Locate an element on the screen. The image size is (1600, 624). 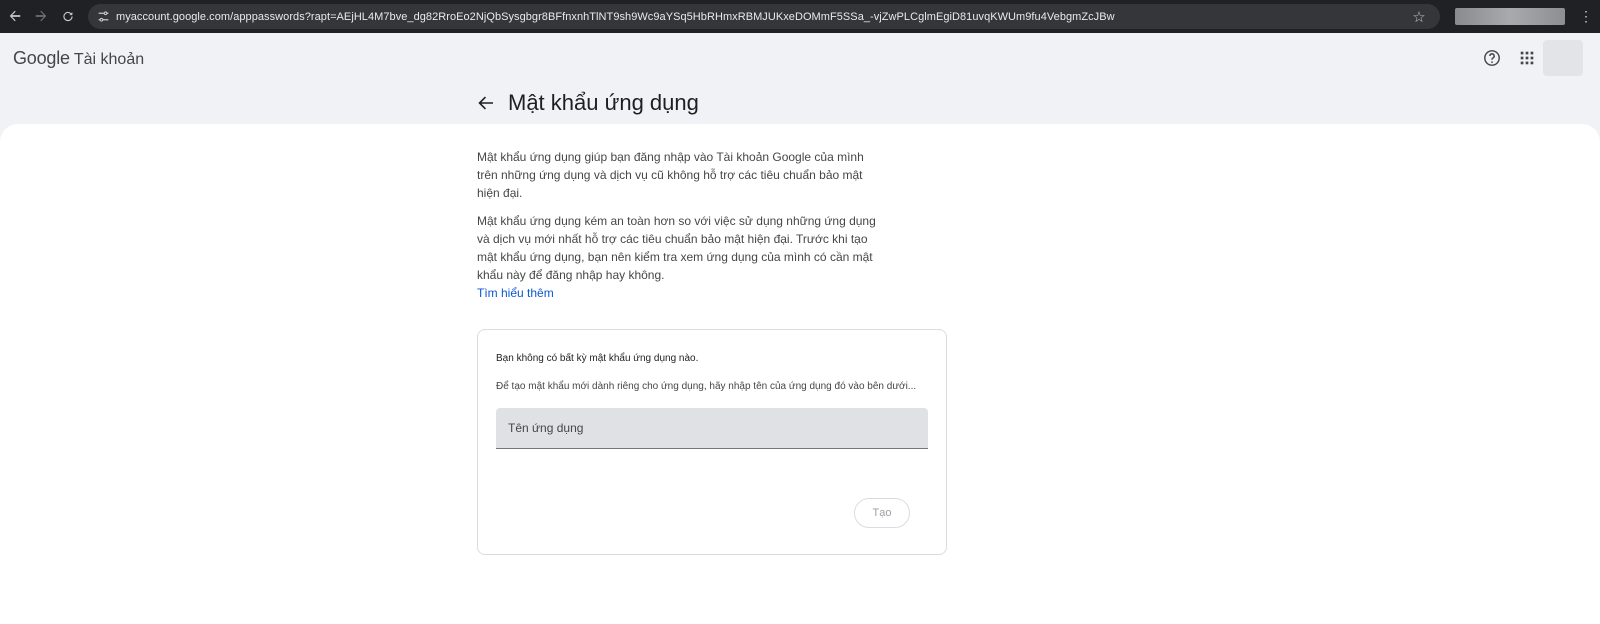
brand-google: Google is located at coordinates (41, 58).